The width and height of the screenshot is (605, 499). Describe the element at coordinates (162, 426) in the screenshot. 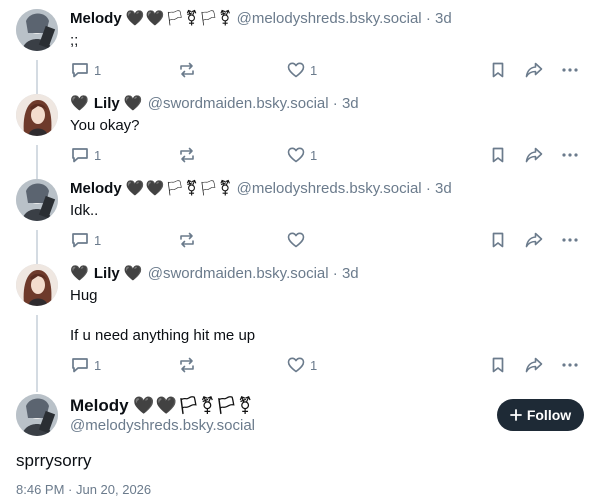

I see `main-post-handle: @melodyshreds.bsky.social` at that location.